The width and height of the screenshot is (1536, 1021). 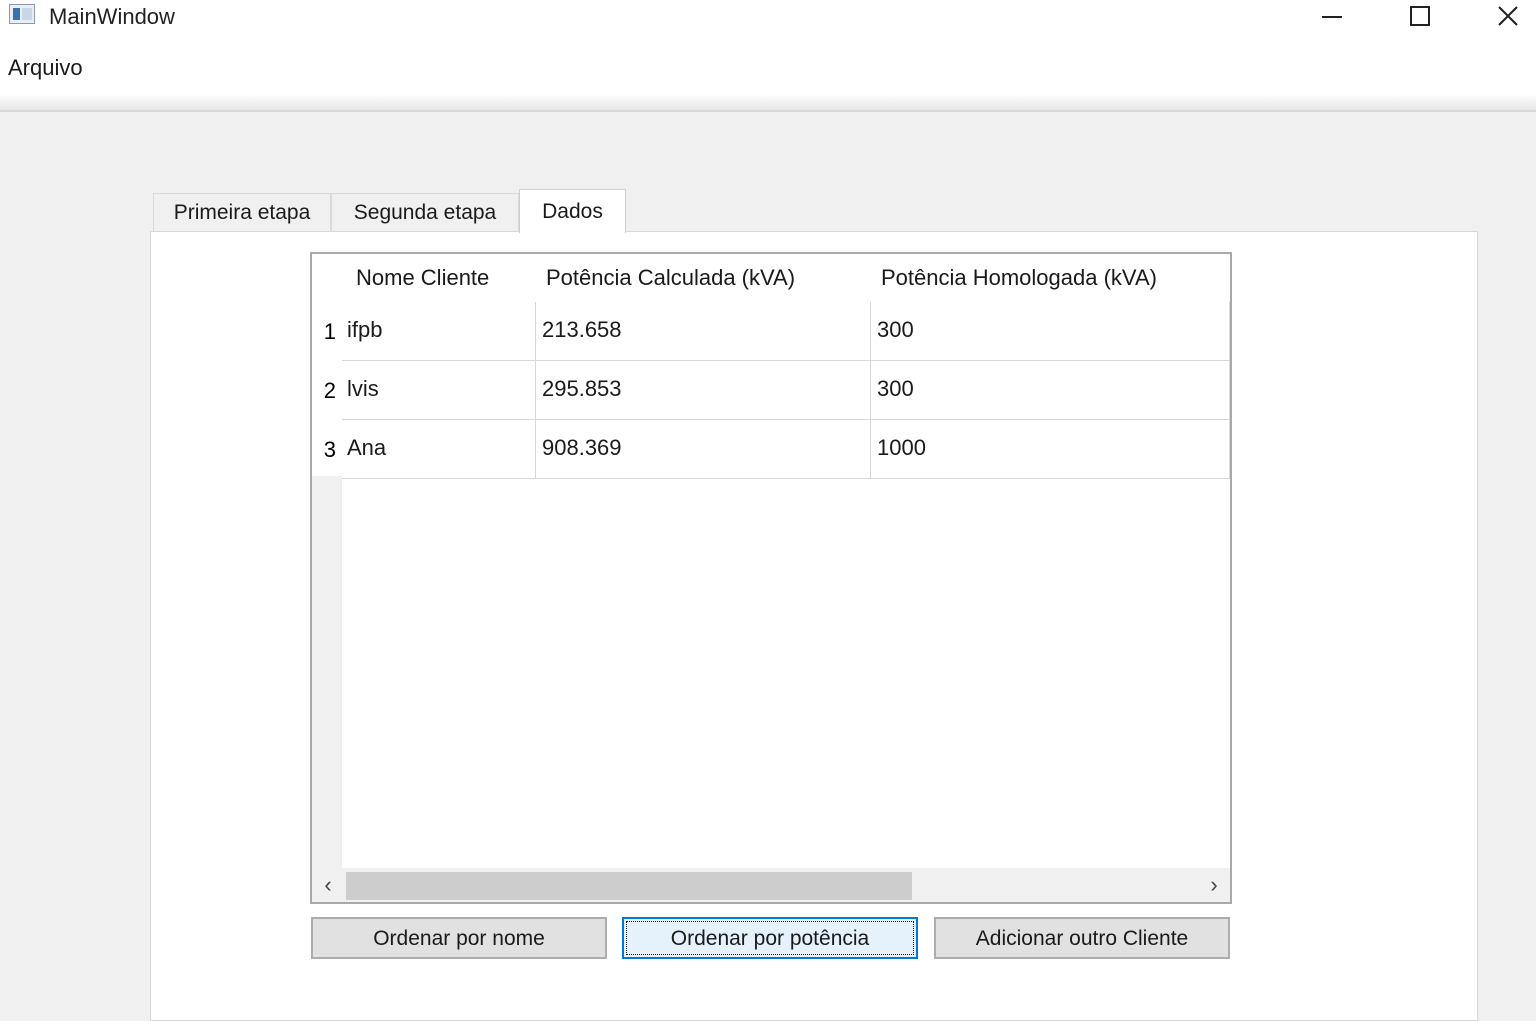 I want to click on table-row: lvis 295.853 300, so click(x=786, y=390).